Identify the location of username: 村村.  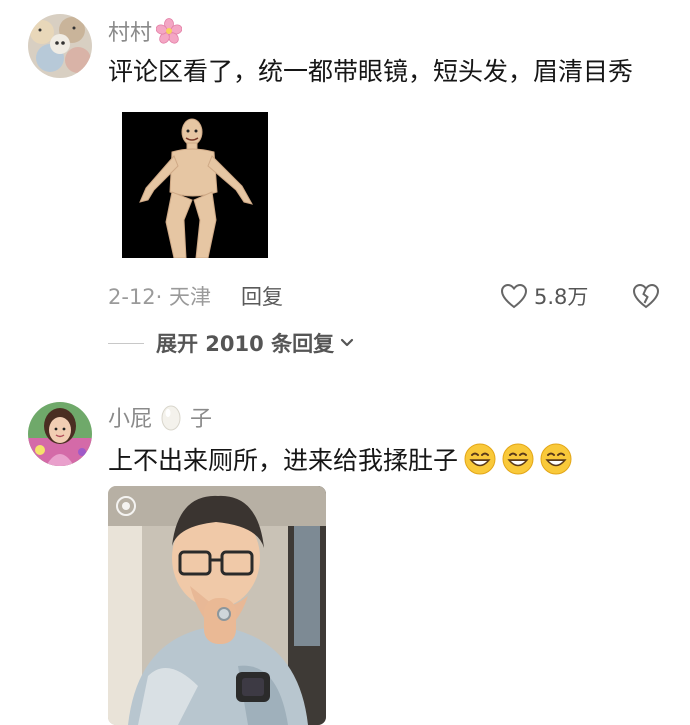
(145, 31).